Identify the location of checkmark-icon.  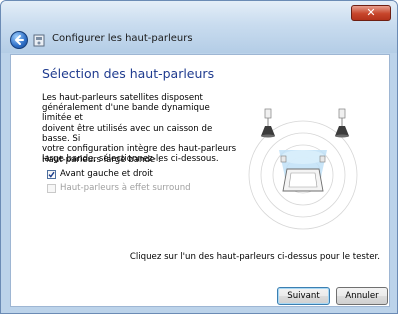
(51, 174).